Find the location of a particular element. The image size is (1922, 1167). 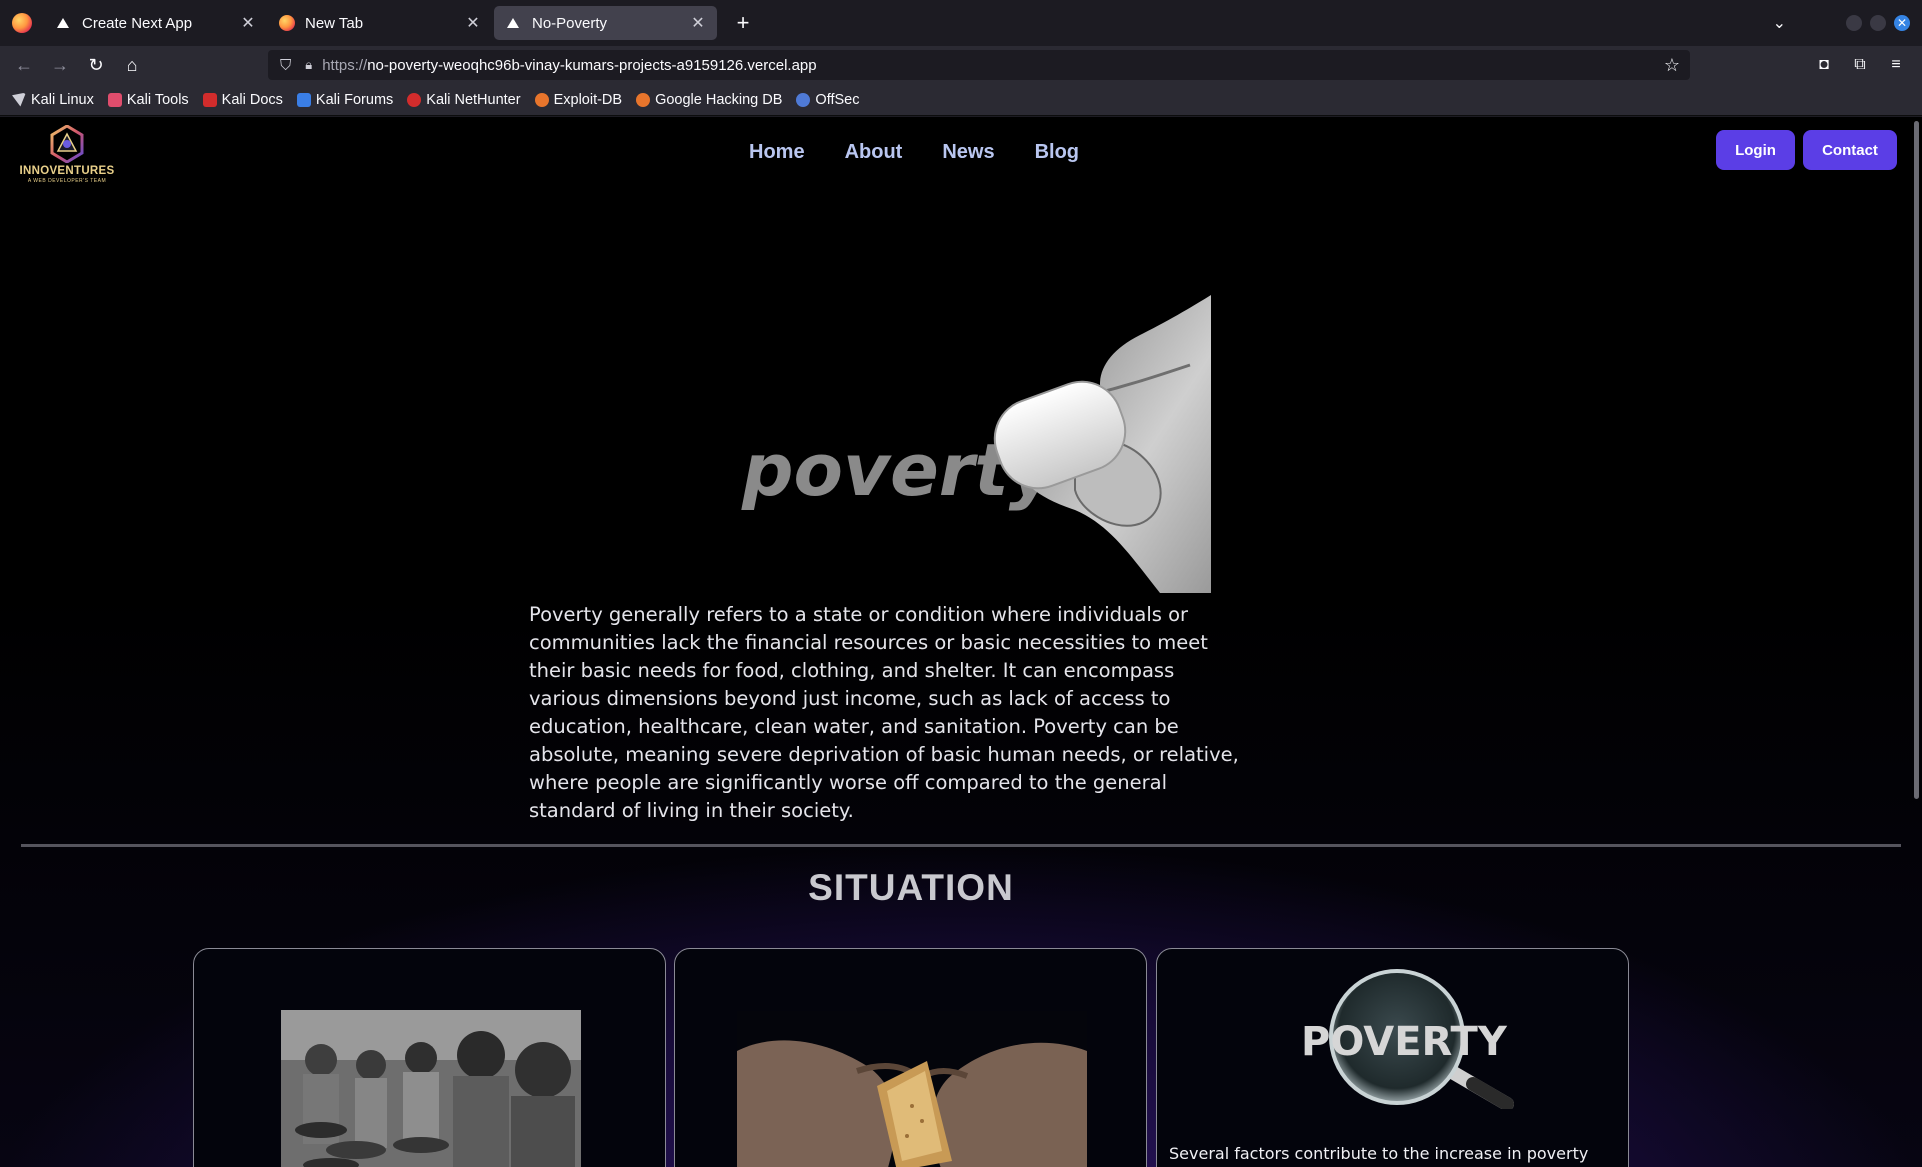

tab-new-tab: New Tab ✕ is located at coordinates (380, 23).